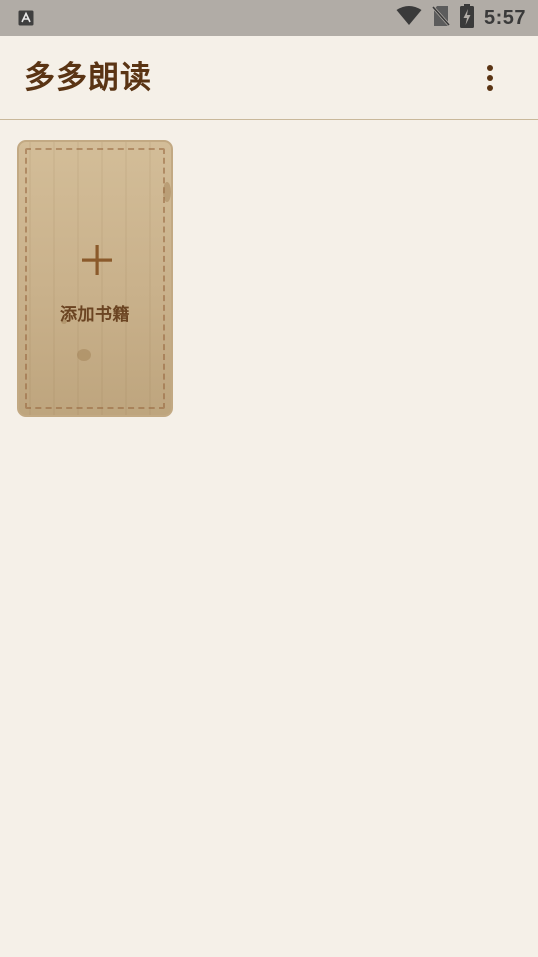 Image resolution: width=538 pixels, height=957 pixels. I want to click on plus-icon, so click(97, 260).